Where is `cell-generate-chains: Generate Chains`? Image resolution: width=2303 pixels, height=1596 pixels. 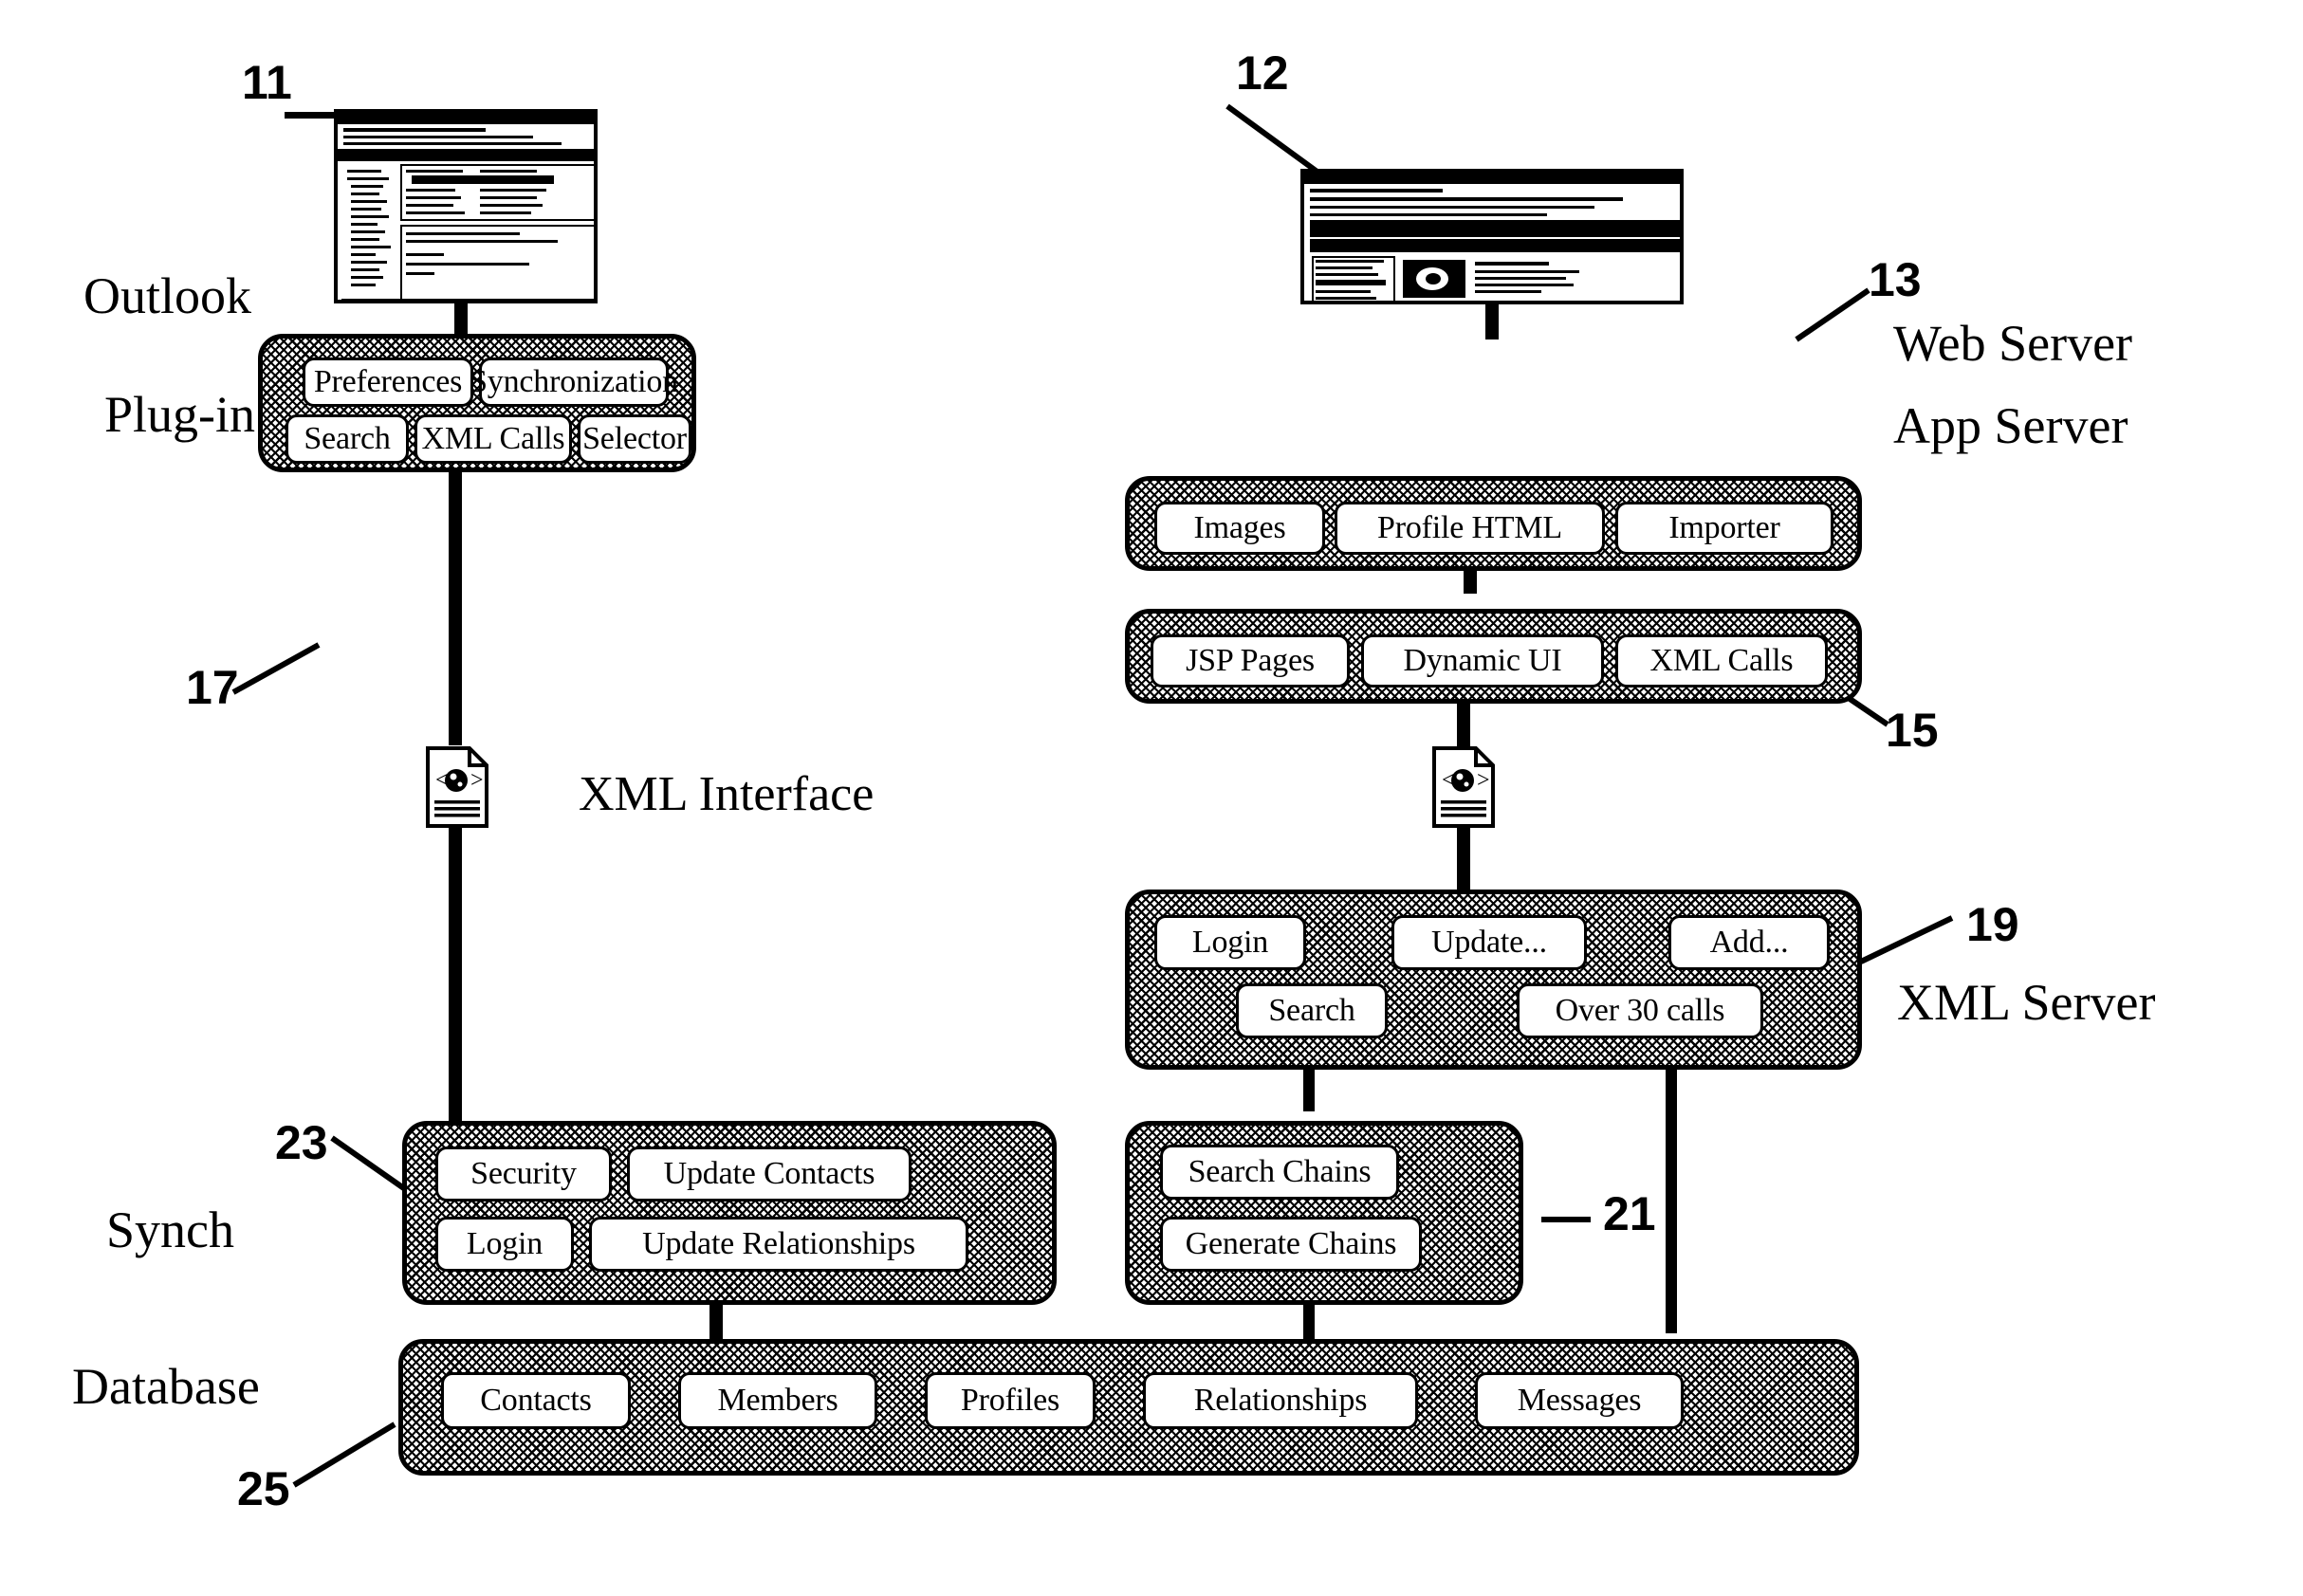 cell-generate-chains: Generate Chains is located at coordinates (1291, 1244).